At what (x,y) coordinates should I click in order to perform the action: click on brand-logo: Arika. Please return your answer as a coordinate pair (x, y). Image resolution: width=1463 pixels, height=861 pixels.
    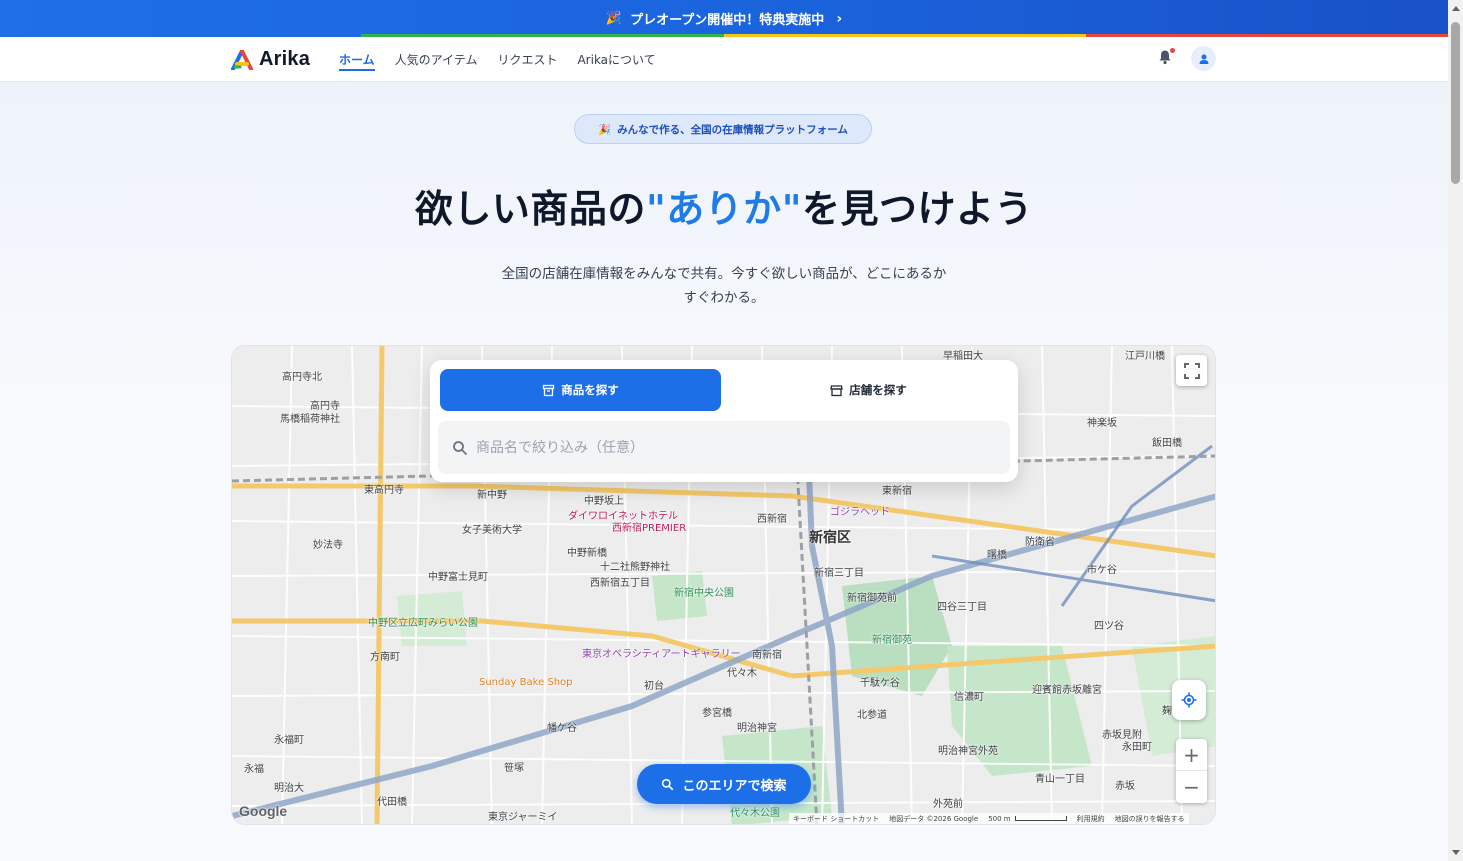
    Looking at the image, I should click on (270, 59).